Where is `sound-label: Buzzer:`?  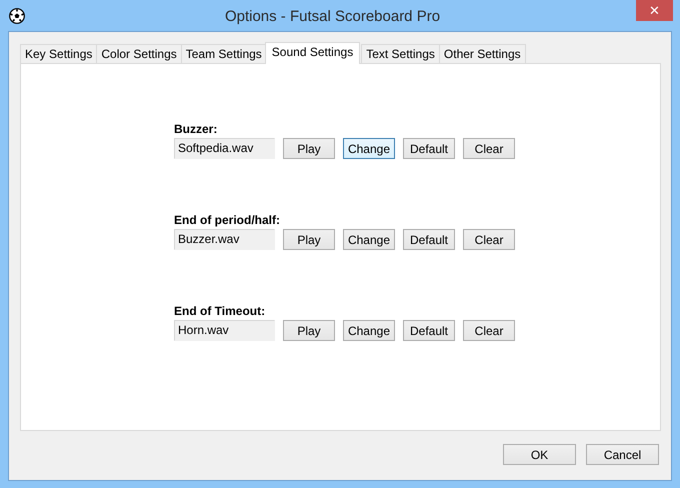 sound-label: Buzzer: is located at coordinates (196, 129).